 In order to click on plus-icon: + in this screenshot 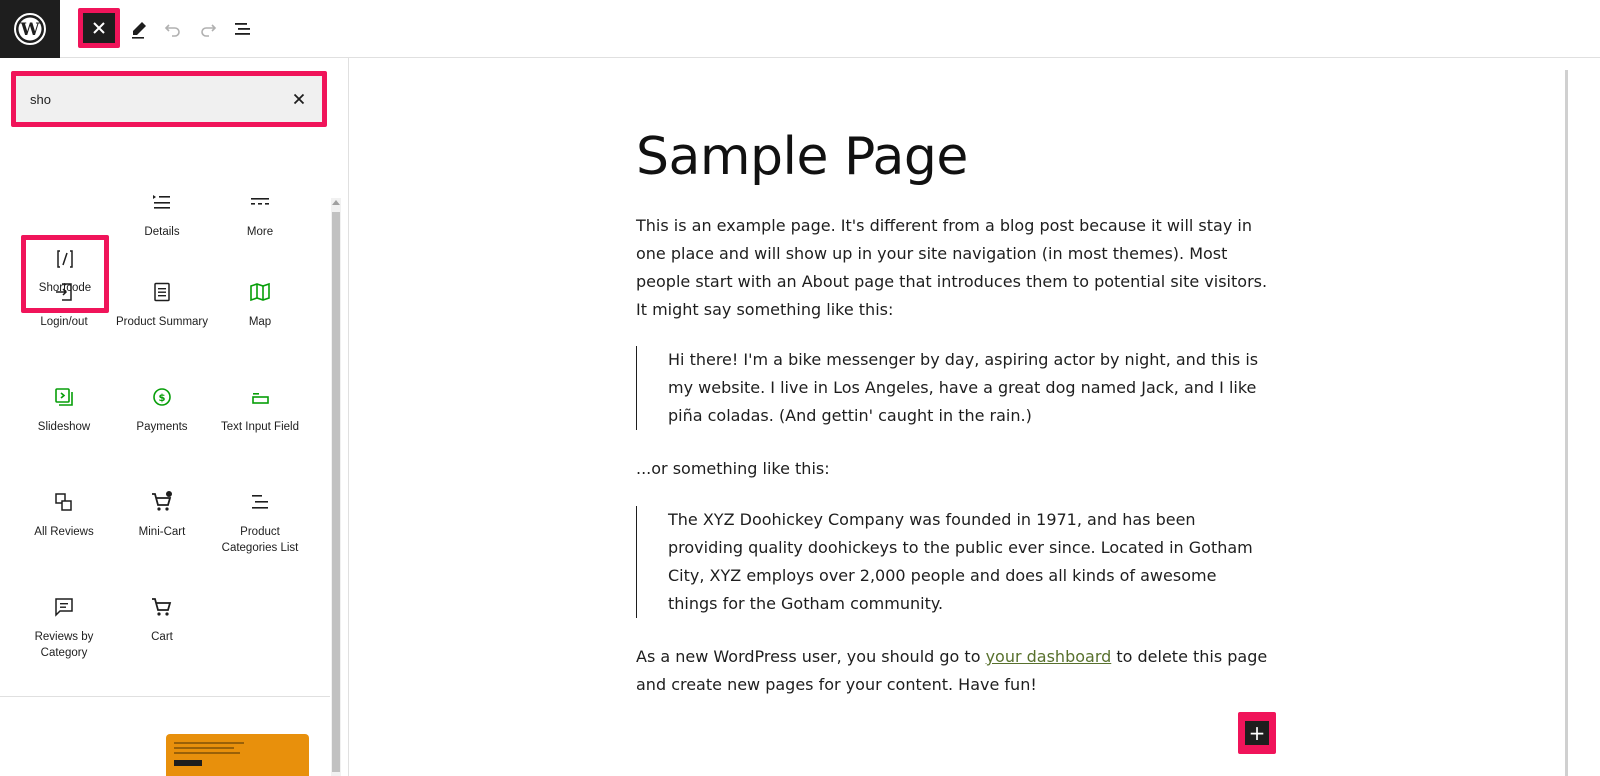, I will do `click(1257, 733)`.